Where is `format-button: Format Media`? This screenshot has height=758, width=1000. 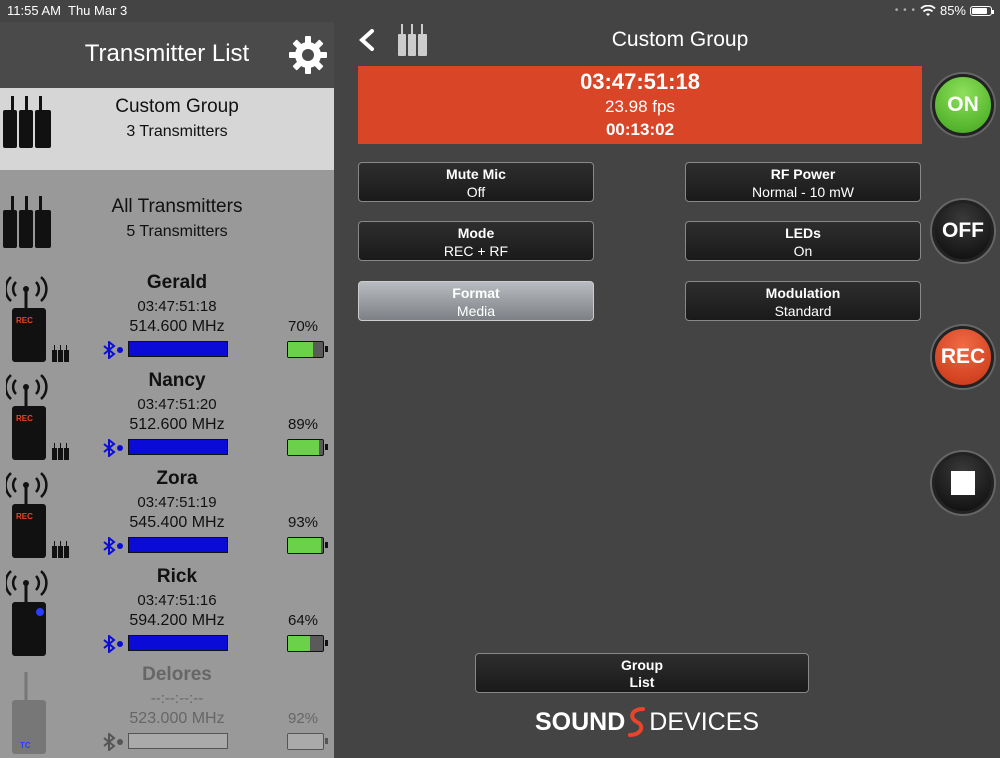
format-button: Format Media is located at coordinates (476, 301).